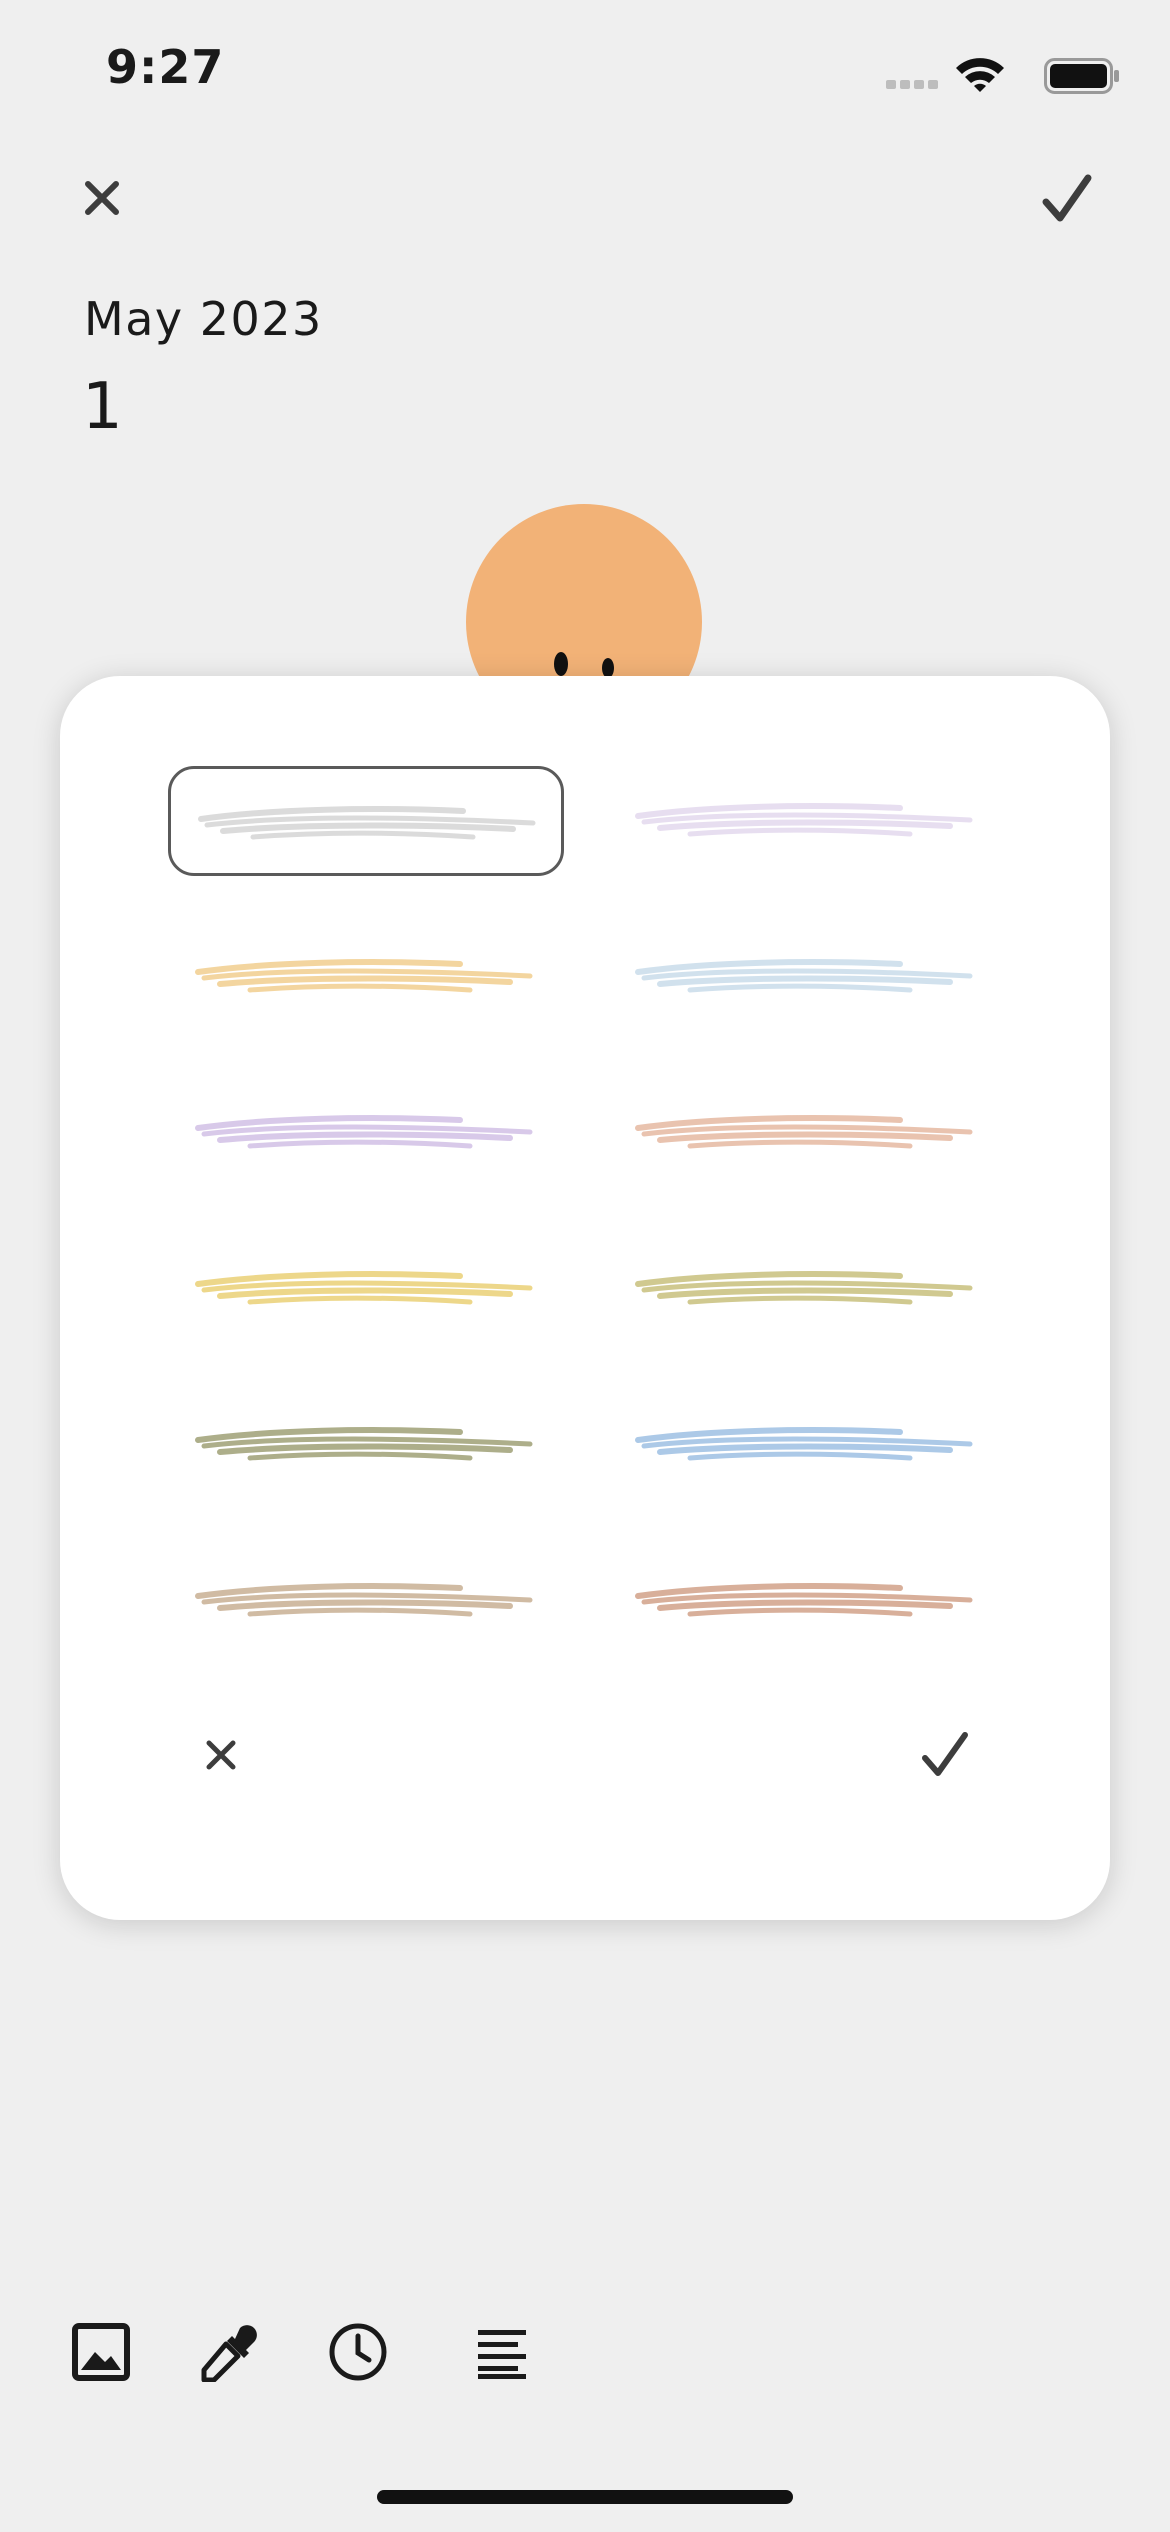 Image resolution: width=1170 pixels, height=2532 pixels. What do you see at coordinates (502, 2352) in the screenshot?
I see `align-left-icon` at bounding box center [502, 2352].